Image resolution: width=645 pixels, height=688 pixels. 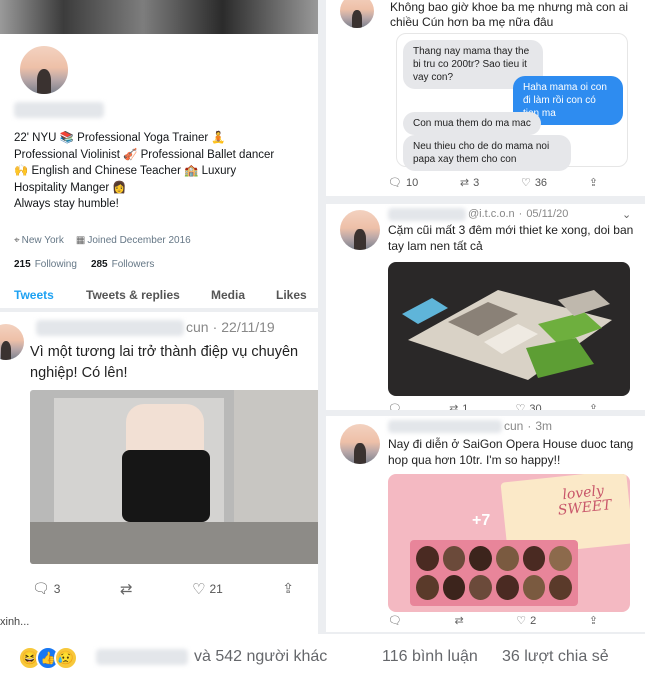 What do you see at coordinates (494, 573) in the screenshot?
I see `chocolate-box` at bounding box center [494, 573].